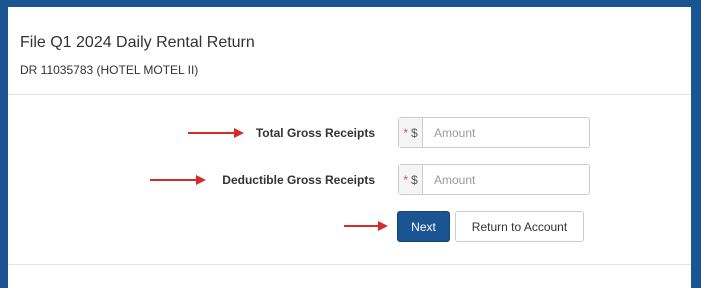 The image size is (701, 288). I want to click on total-gross-receipts-input, so click(506, 132).